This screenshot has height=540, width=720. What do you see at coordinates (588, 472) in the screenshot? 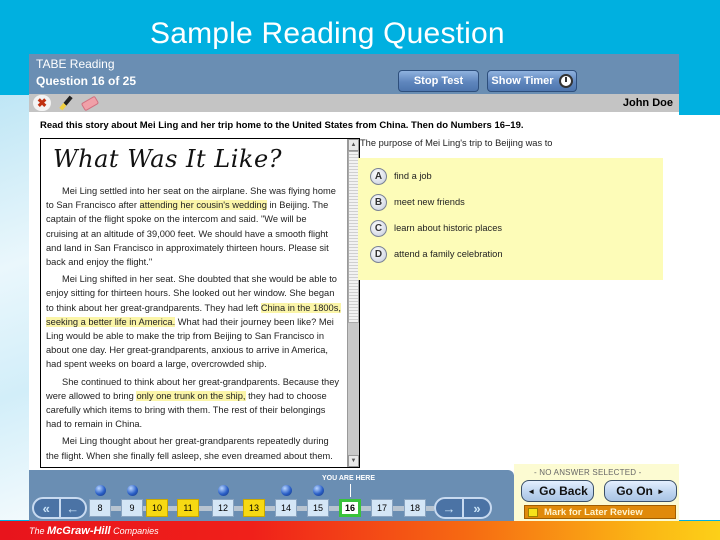
I see `answer-status: - NO ANSWER SELECTED -` at bounding box center [588, 472].